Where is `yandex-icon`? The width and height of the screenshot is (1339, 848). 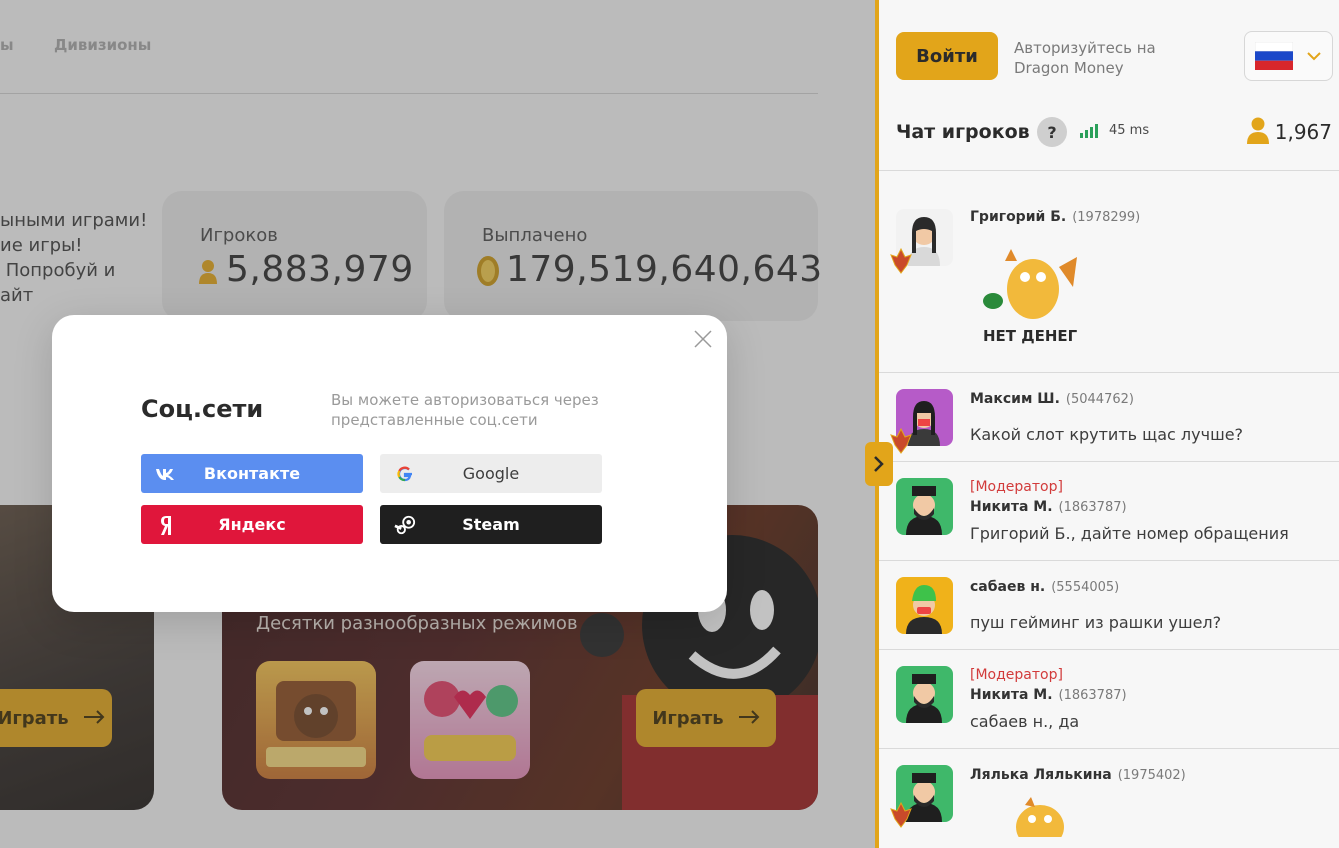
yandex-icon is located at coordinates (166, 525).